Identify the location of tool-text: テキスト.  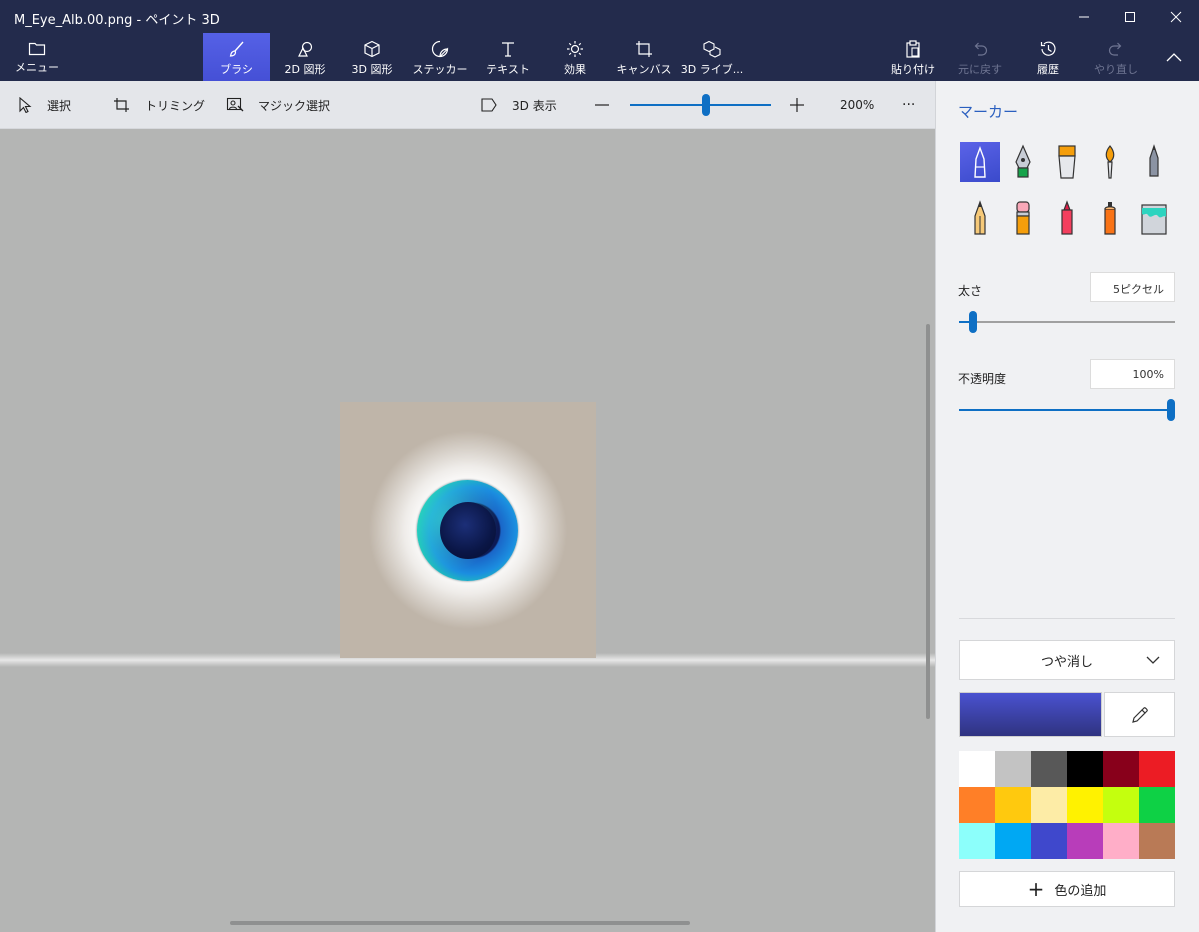
(508, 57).